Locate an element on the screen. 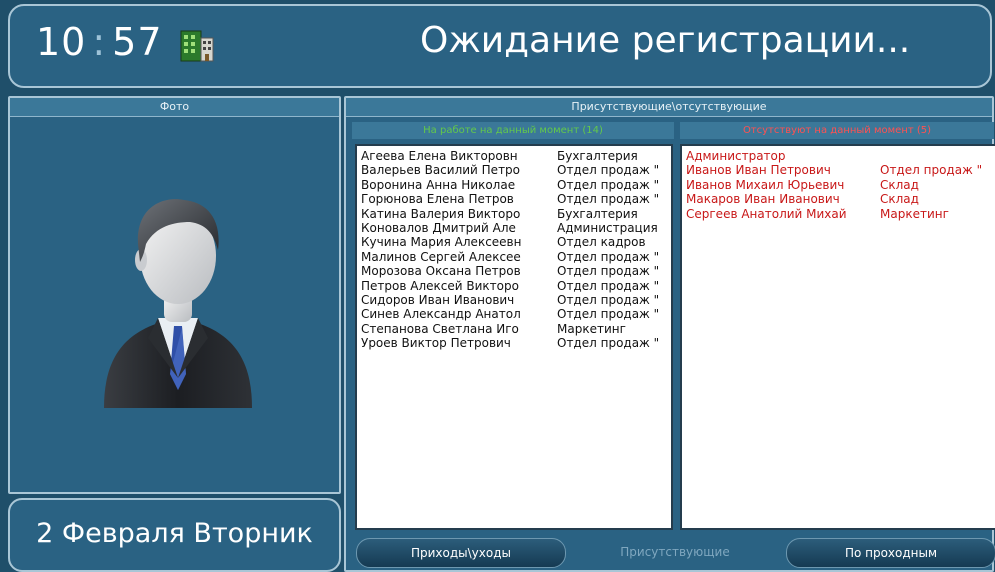  employee-name: Горюнова Елена Петров is located at coordinates (437, 199).